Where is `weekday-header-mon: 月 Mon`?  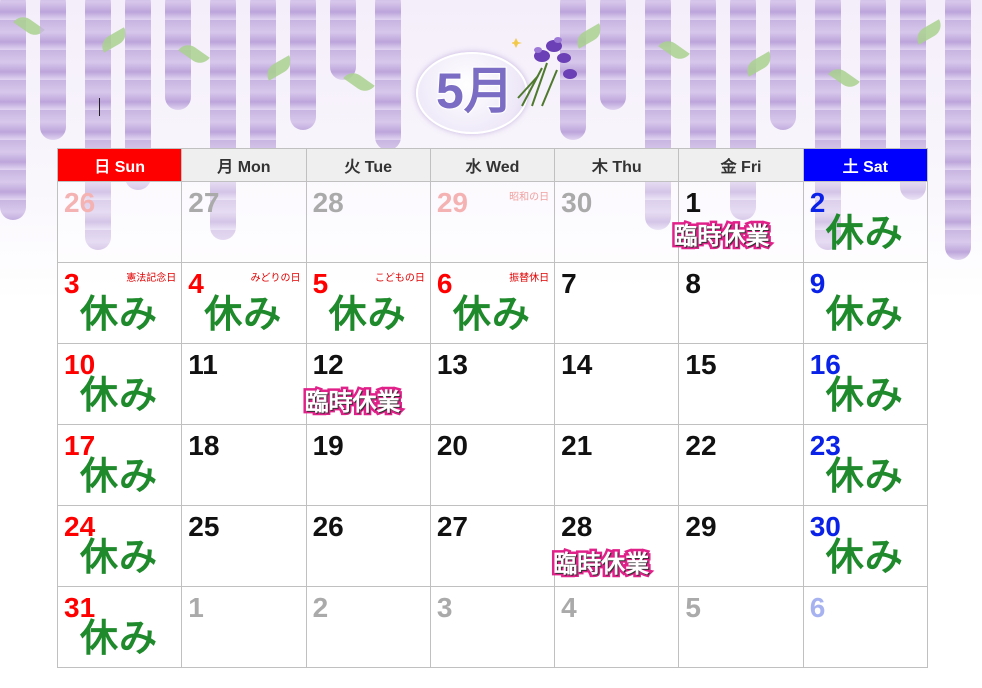 weekday-header-mon: 月 Mon is located at coordinates (244, 165).